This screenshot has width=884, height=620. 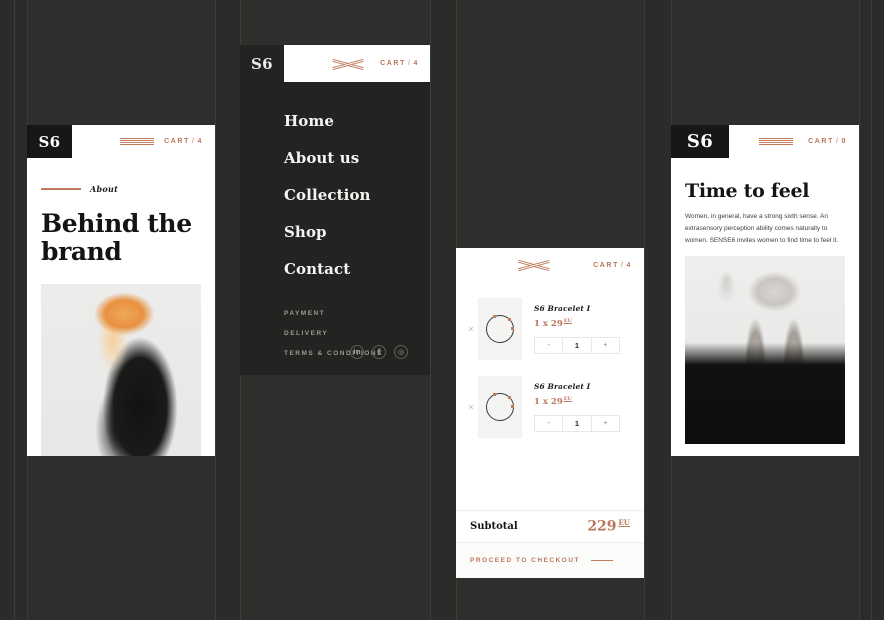 I want to click on menu-topbar: S6 CART/4, so click(x=335, y=63).